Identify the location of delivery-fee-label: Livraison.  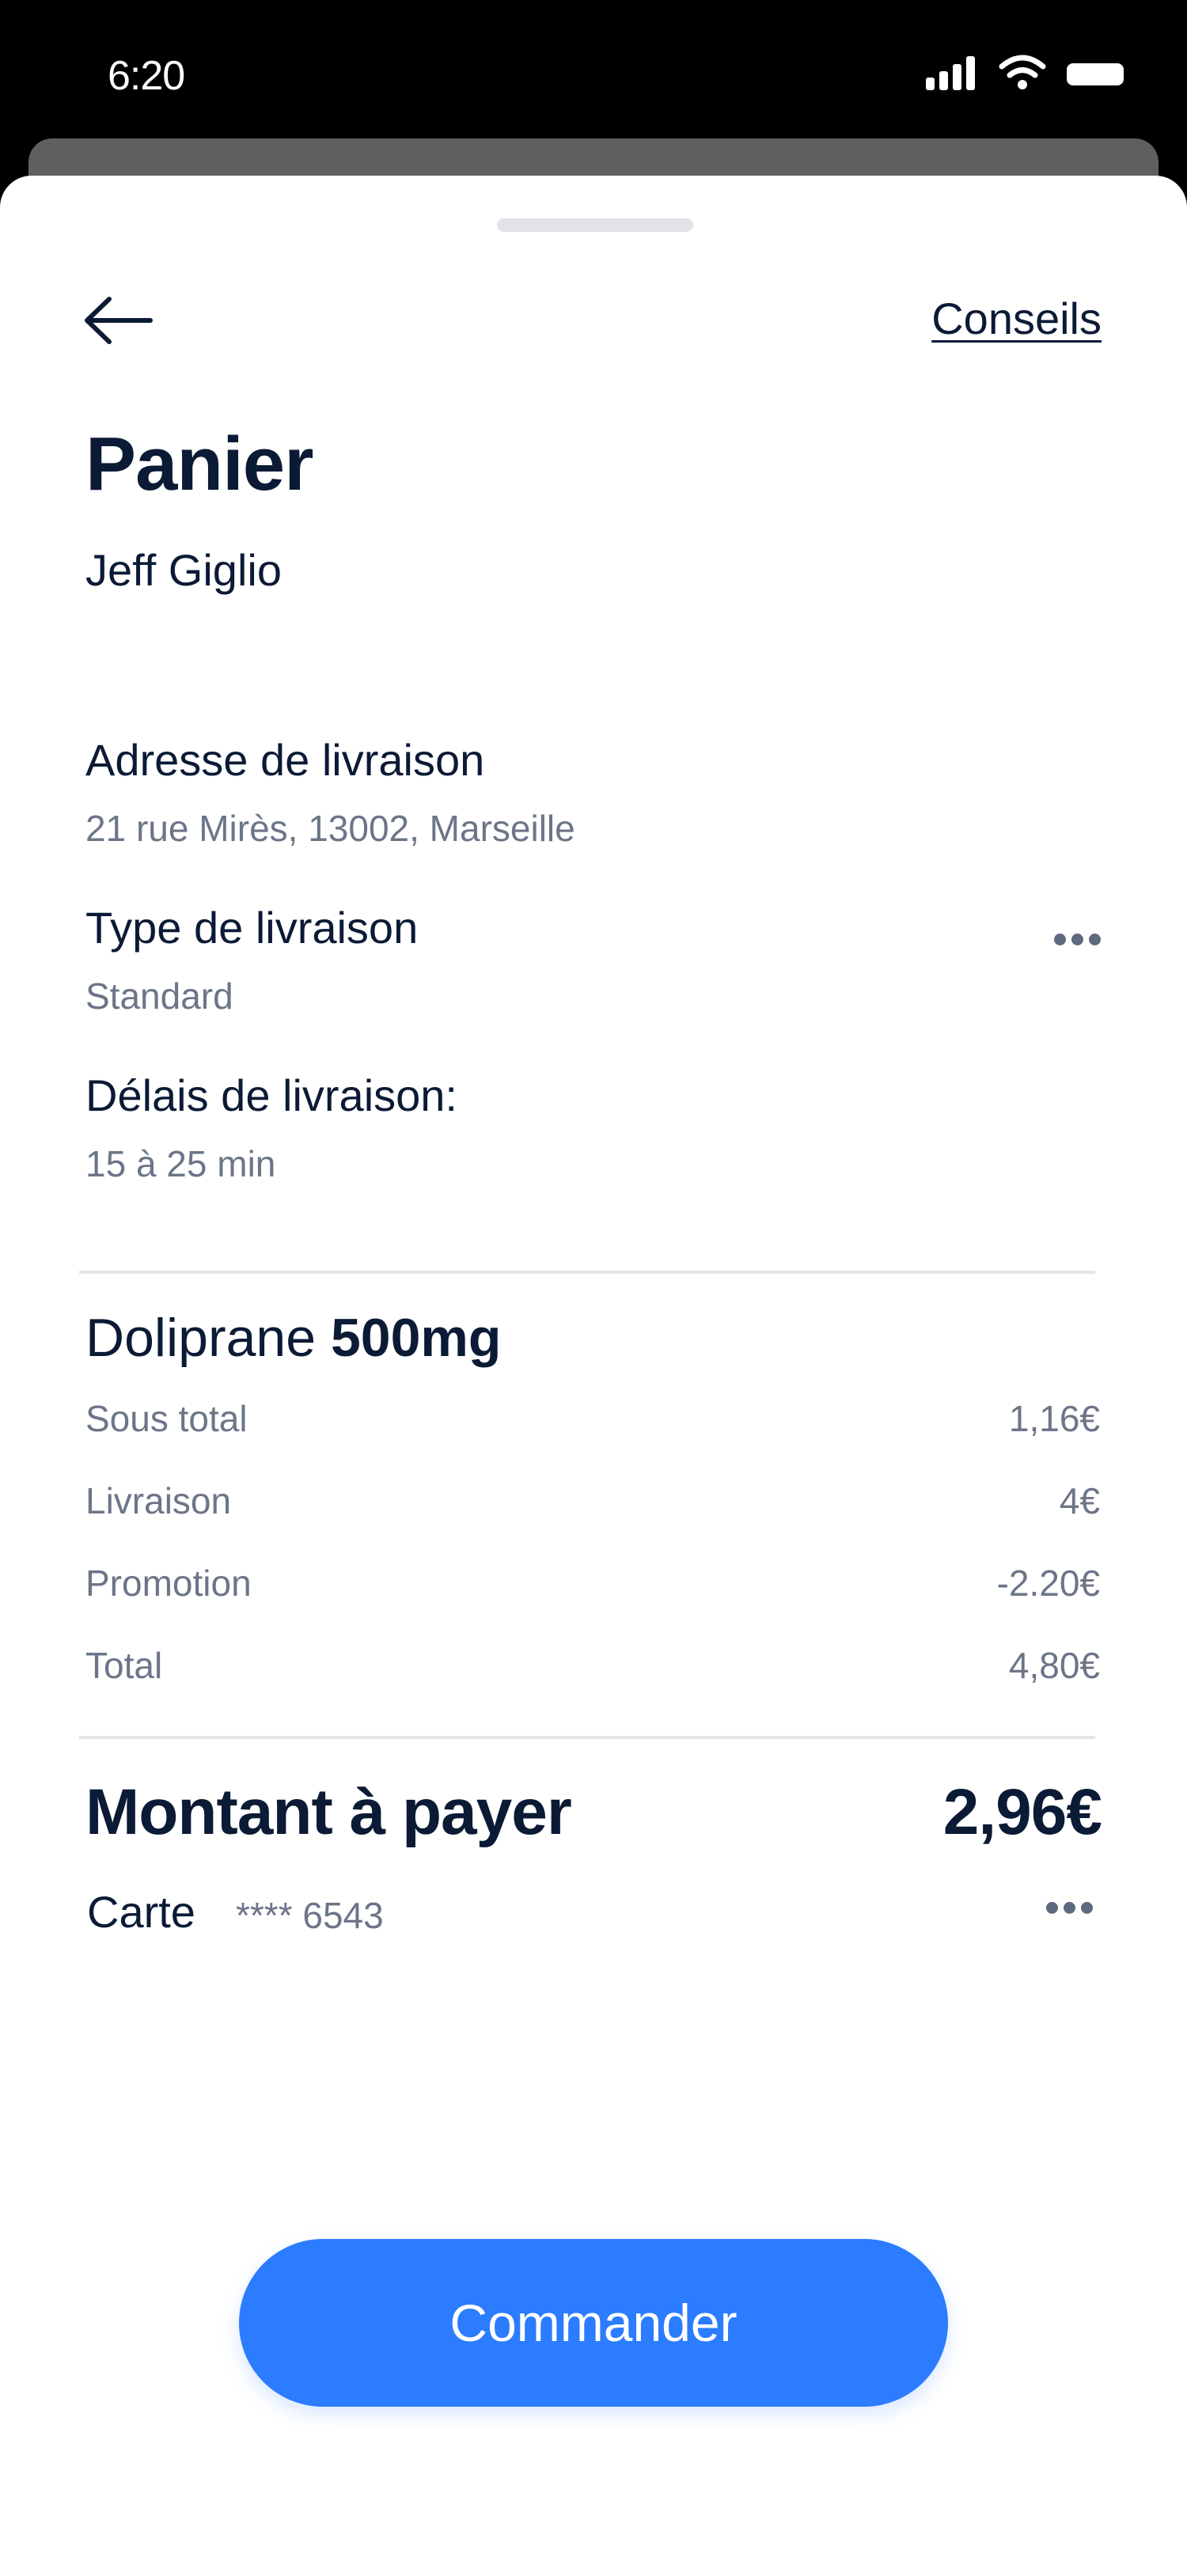
(158, 1500).